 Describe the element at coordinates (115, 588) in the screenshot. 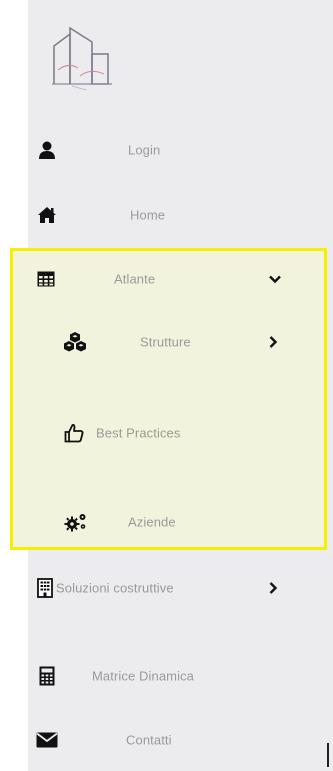

I see `sidebar-item-label: Soluzioni costruttive` at that location.